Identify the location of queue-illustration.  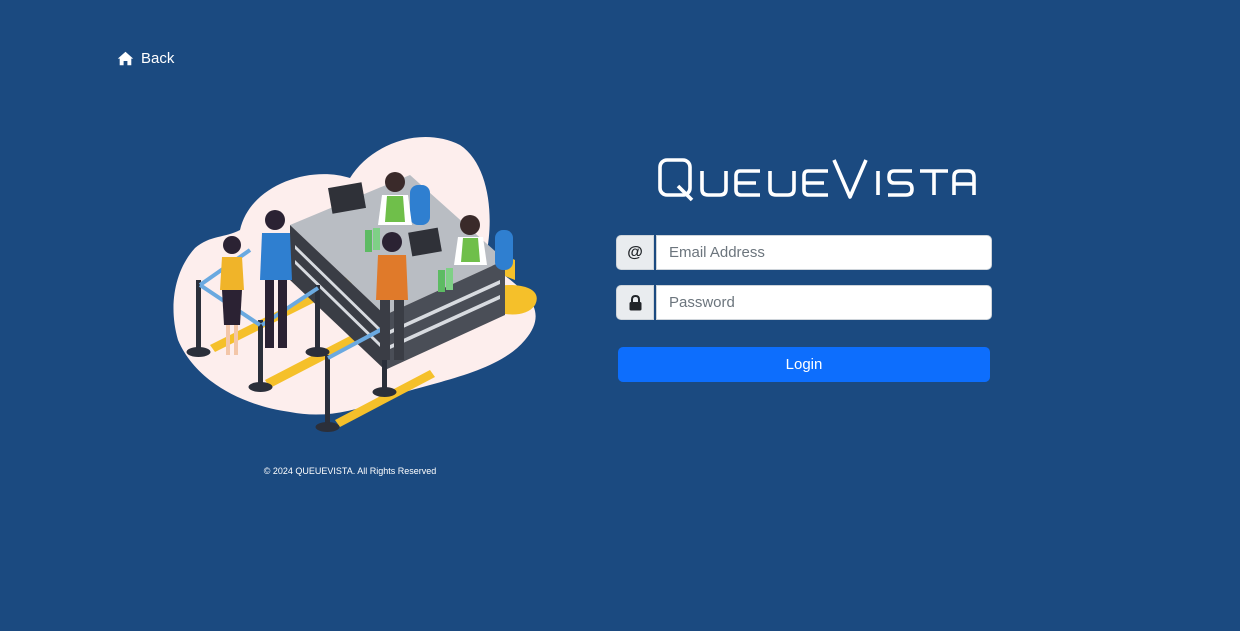
(355, 284).